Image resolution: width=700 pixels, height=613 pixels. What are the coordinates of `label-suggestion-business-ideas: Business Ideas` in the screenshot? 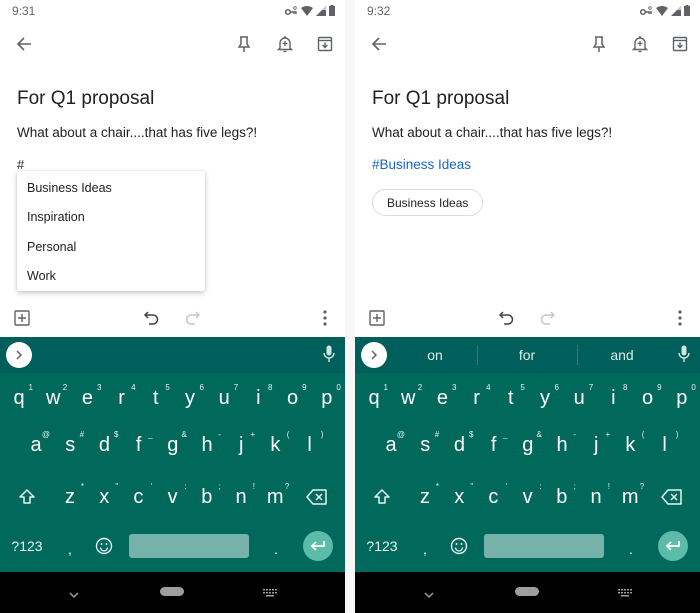 It's located at (111, 188).